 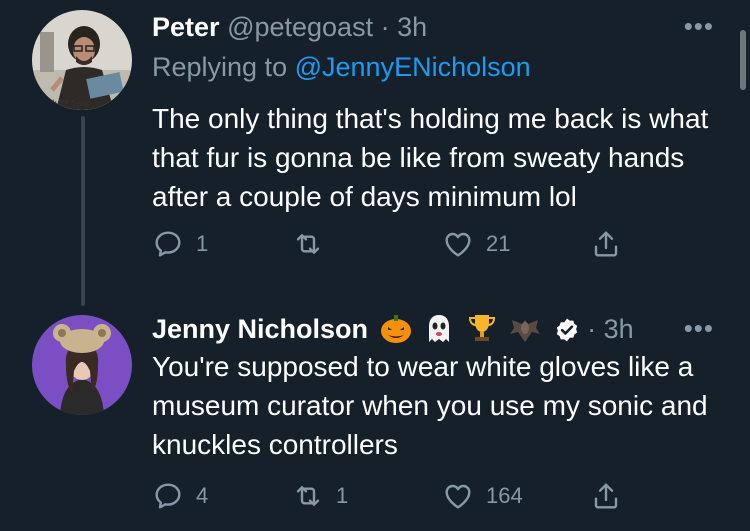 I want to click on retweet-button: 1, so click(x=320, y=496).